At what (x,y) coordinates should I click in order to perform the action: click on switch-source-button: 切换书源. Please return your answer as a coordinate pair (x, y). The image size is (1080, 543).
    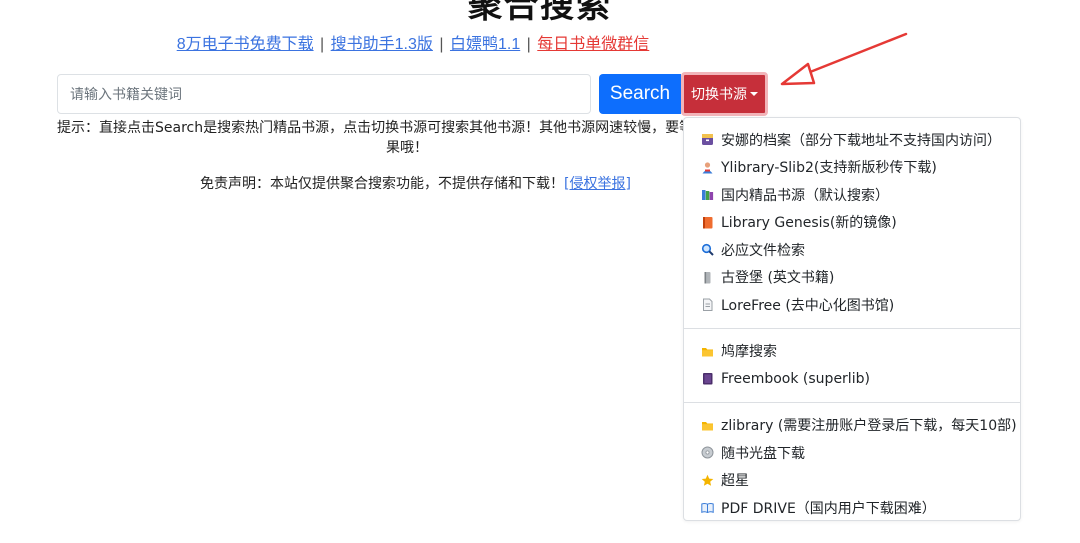
    Looking at the image, I should click on (724, 94).